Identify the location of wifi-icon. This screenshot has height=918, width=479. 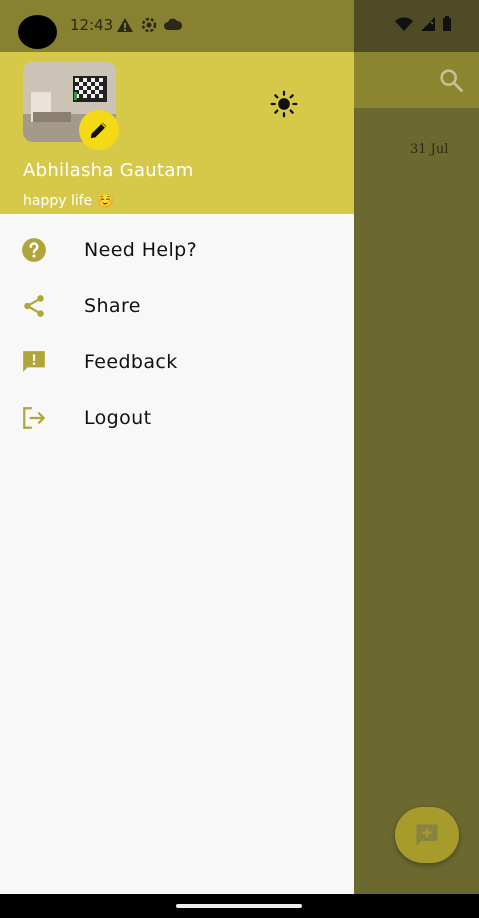
(404, 24).